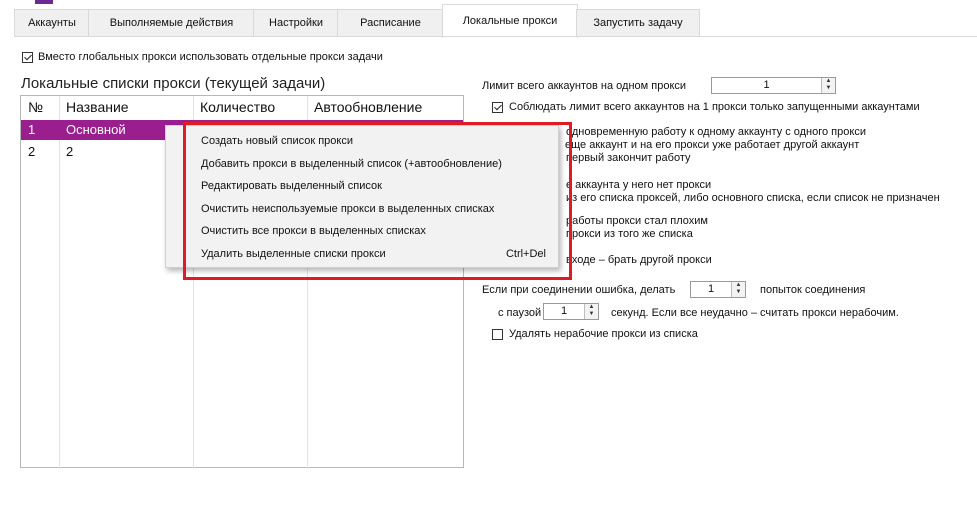 This screenshot has width=977, height=525. What do you see at coordinates (32, 151) in the screenshot?
I see `row-2-number: 2` at bounding box center [32, 151].